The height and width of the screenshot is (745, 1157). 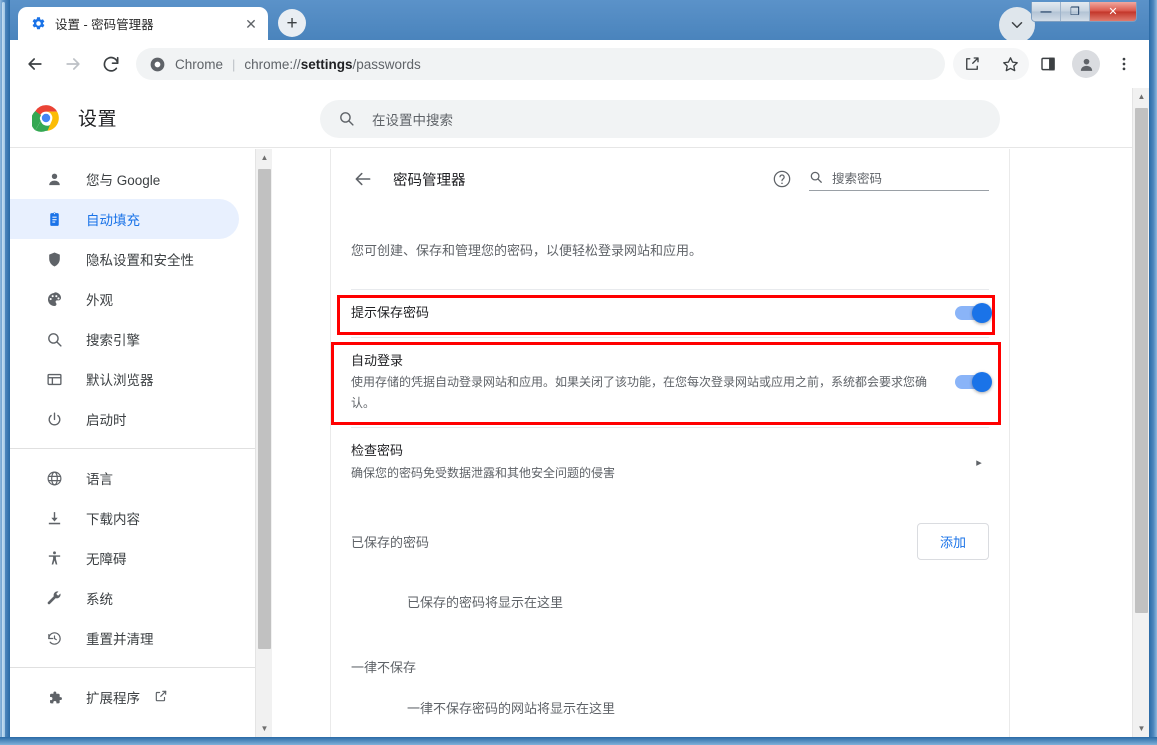 What do you see at coordinates (1153, 372) in the screenshot?
I see `window-frame-right-edge` at bounding box center [1153, 372].